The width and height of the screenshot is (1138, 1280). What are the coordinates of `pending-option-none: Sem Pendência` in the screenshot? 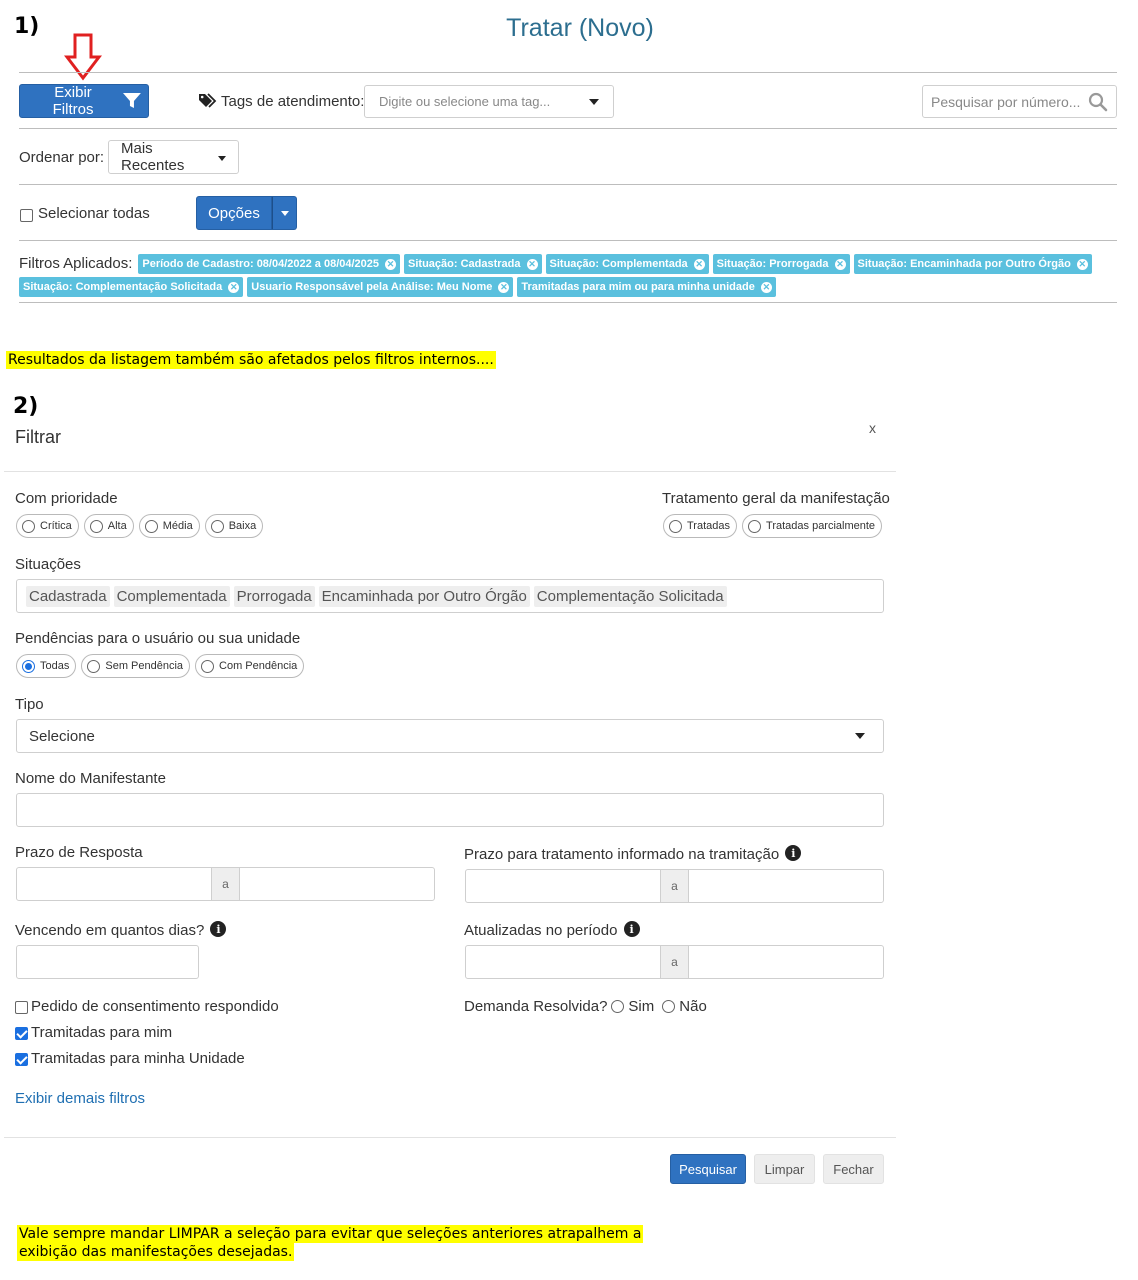 It's located at (136, 666).